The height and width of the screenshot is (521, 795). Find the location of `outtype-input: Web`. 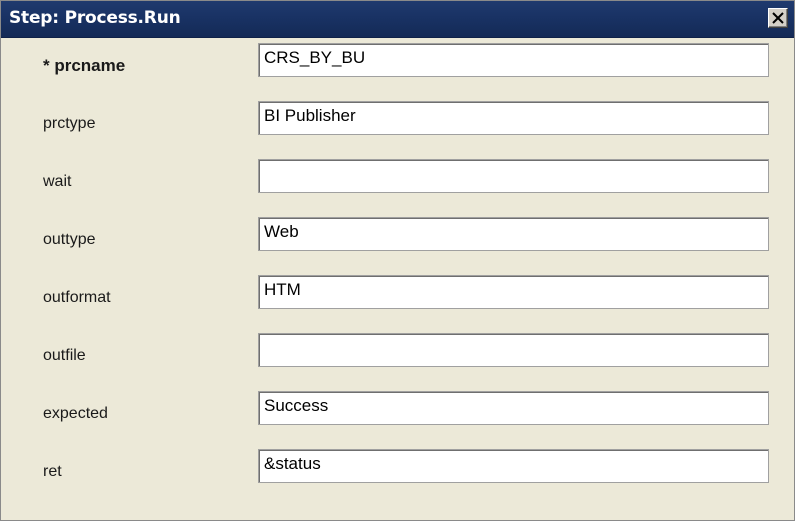

outtype-input: Web is located at coordinates (513, 234).